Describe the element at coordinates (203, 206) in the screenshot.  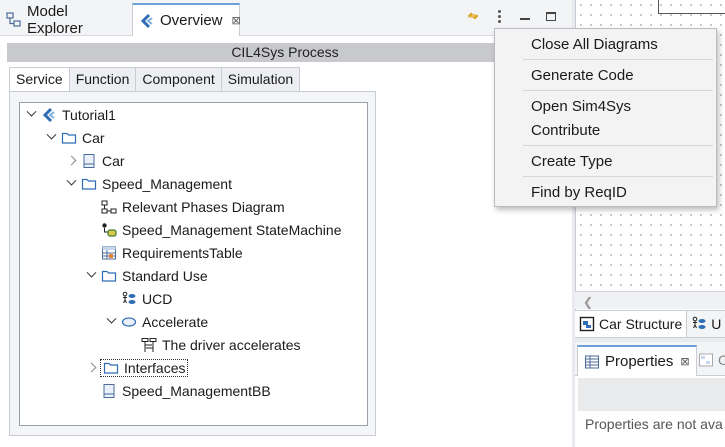
I see `tree-item-label: Relevant Phases Diagram` at that location.